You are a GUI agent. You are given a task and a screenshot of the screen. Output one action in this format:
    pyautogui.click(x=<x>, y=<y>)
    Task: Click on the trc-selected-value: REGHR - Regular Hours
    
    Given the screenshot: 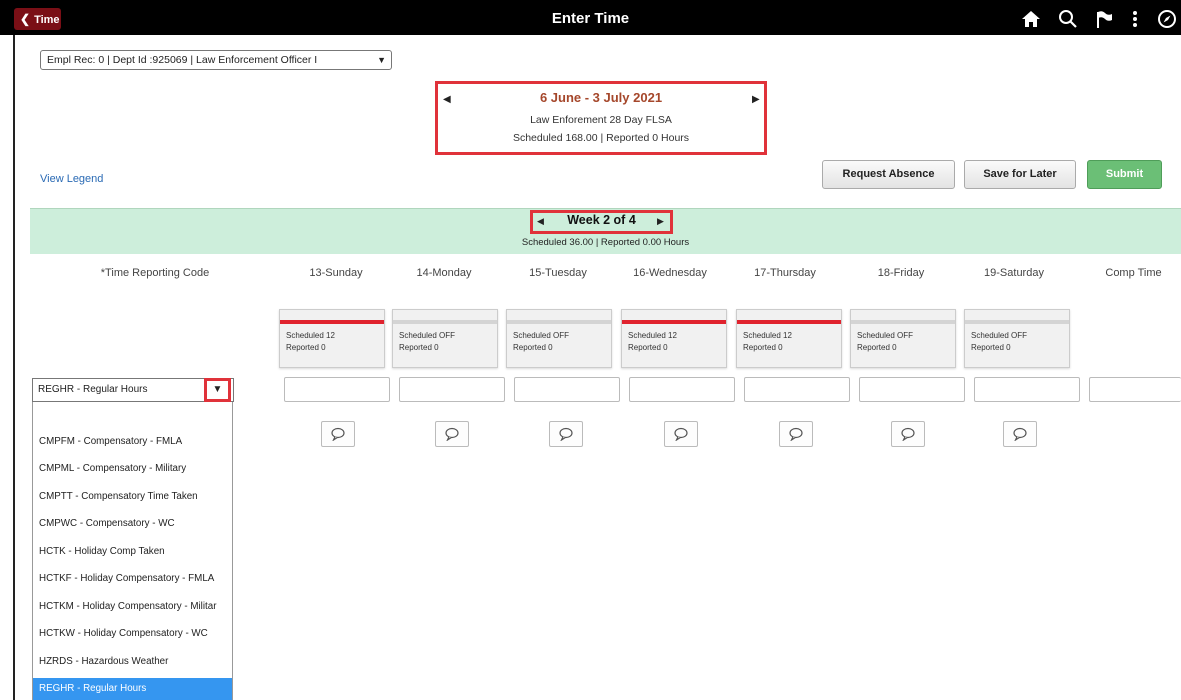 What is the action you would take?
    pyautogui.click(x=93, y=389)
    